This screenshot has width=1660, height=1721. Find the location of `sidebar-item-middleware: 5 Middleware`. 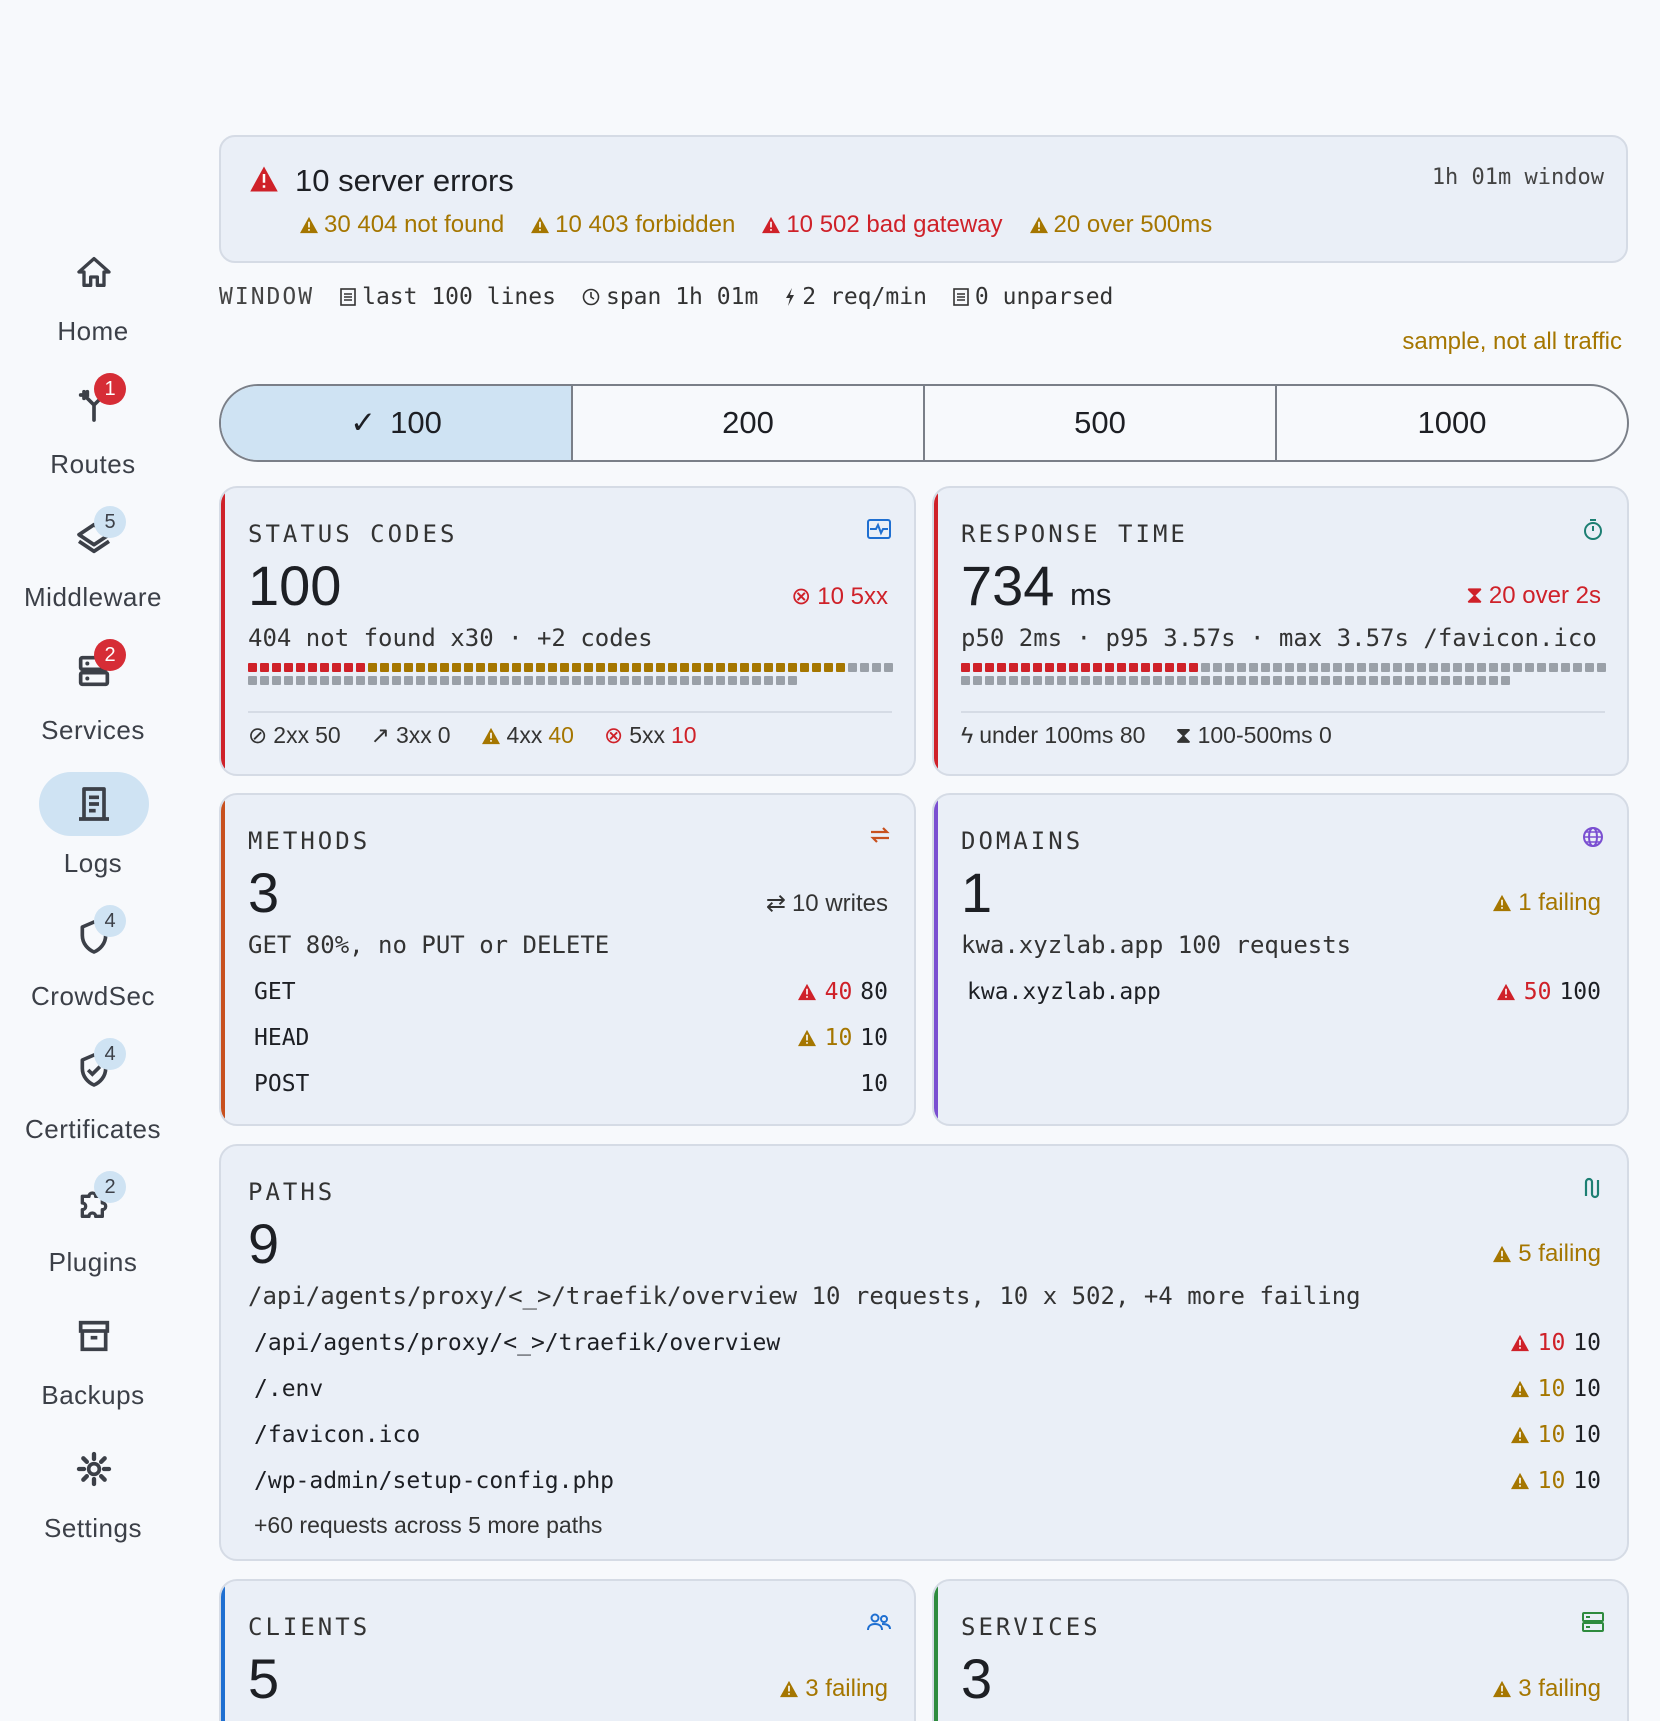

sidebar-item-middleware: 5 Middleware is located at coordinates (93, 566).